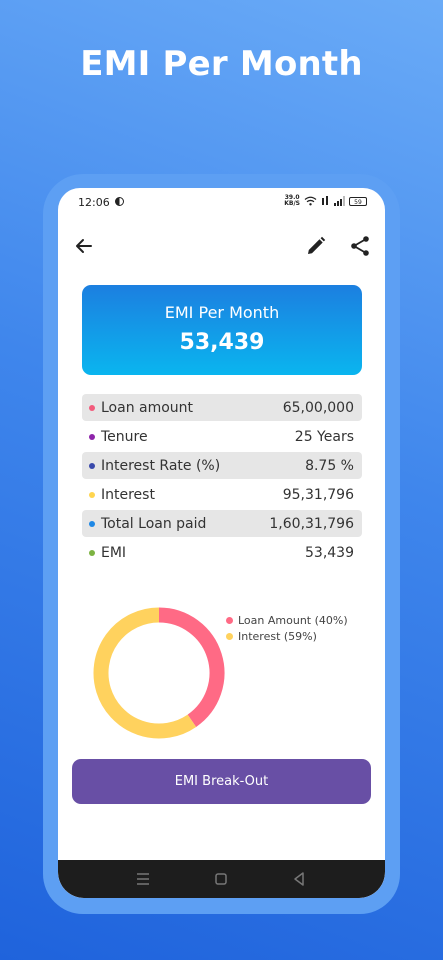 Image resolution: width=443 pixels, height=960 pixels. I want to click on legend-label: Interest (59%), so click(277, 636).